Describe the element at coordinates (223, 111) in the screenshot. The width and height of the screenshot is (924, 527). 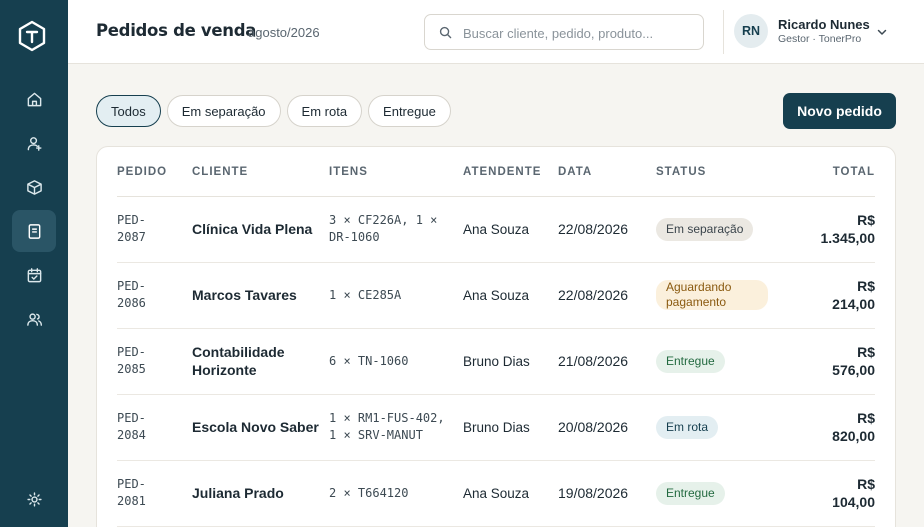
I see `filter-in-separation: Em separação` at that location.